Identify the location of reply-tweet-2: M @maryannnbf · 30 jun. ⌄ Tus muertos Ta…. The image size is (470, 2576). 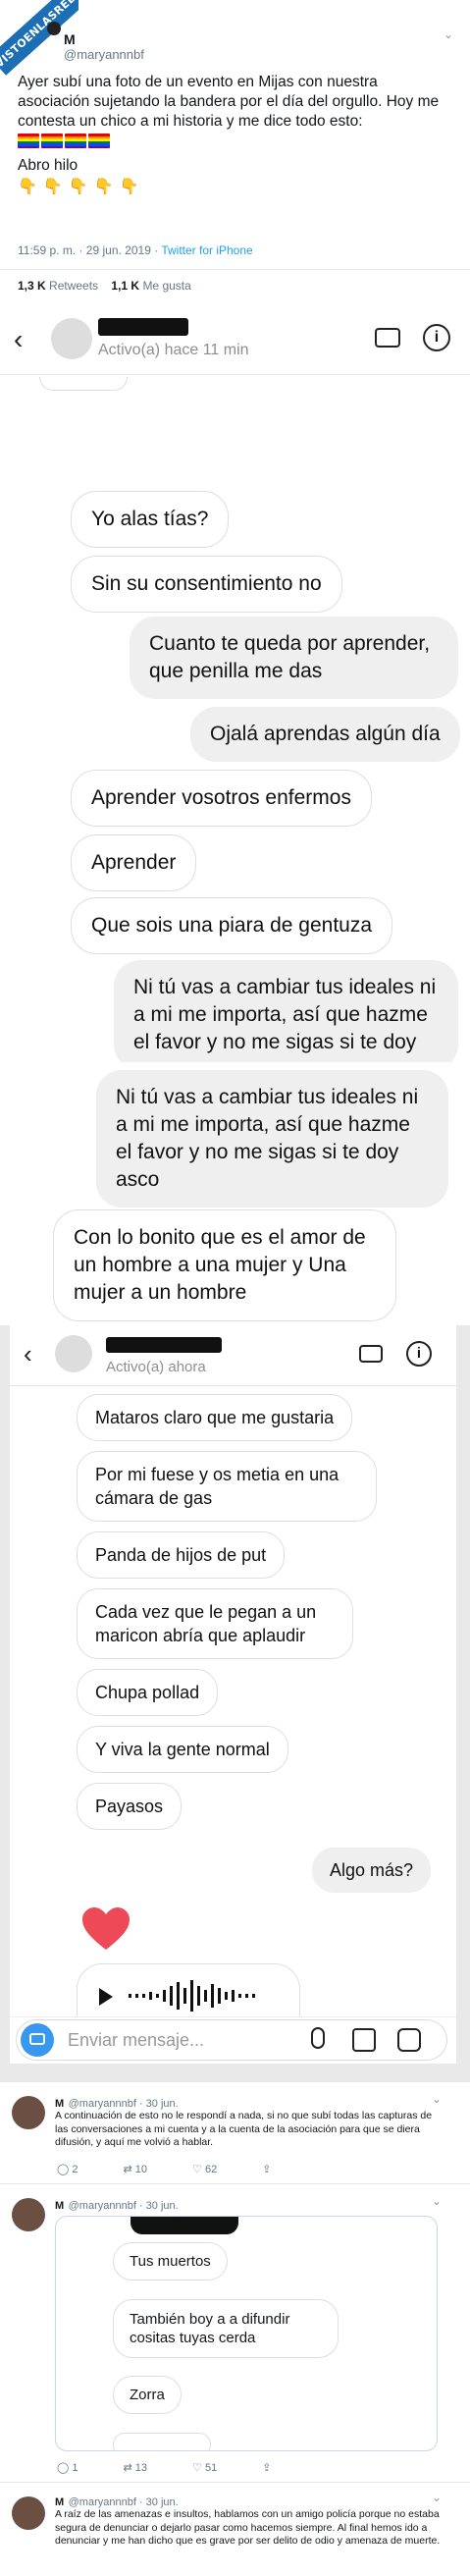
(235, 2332).